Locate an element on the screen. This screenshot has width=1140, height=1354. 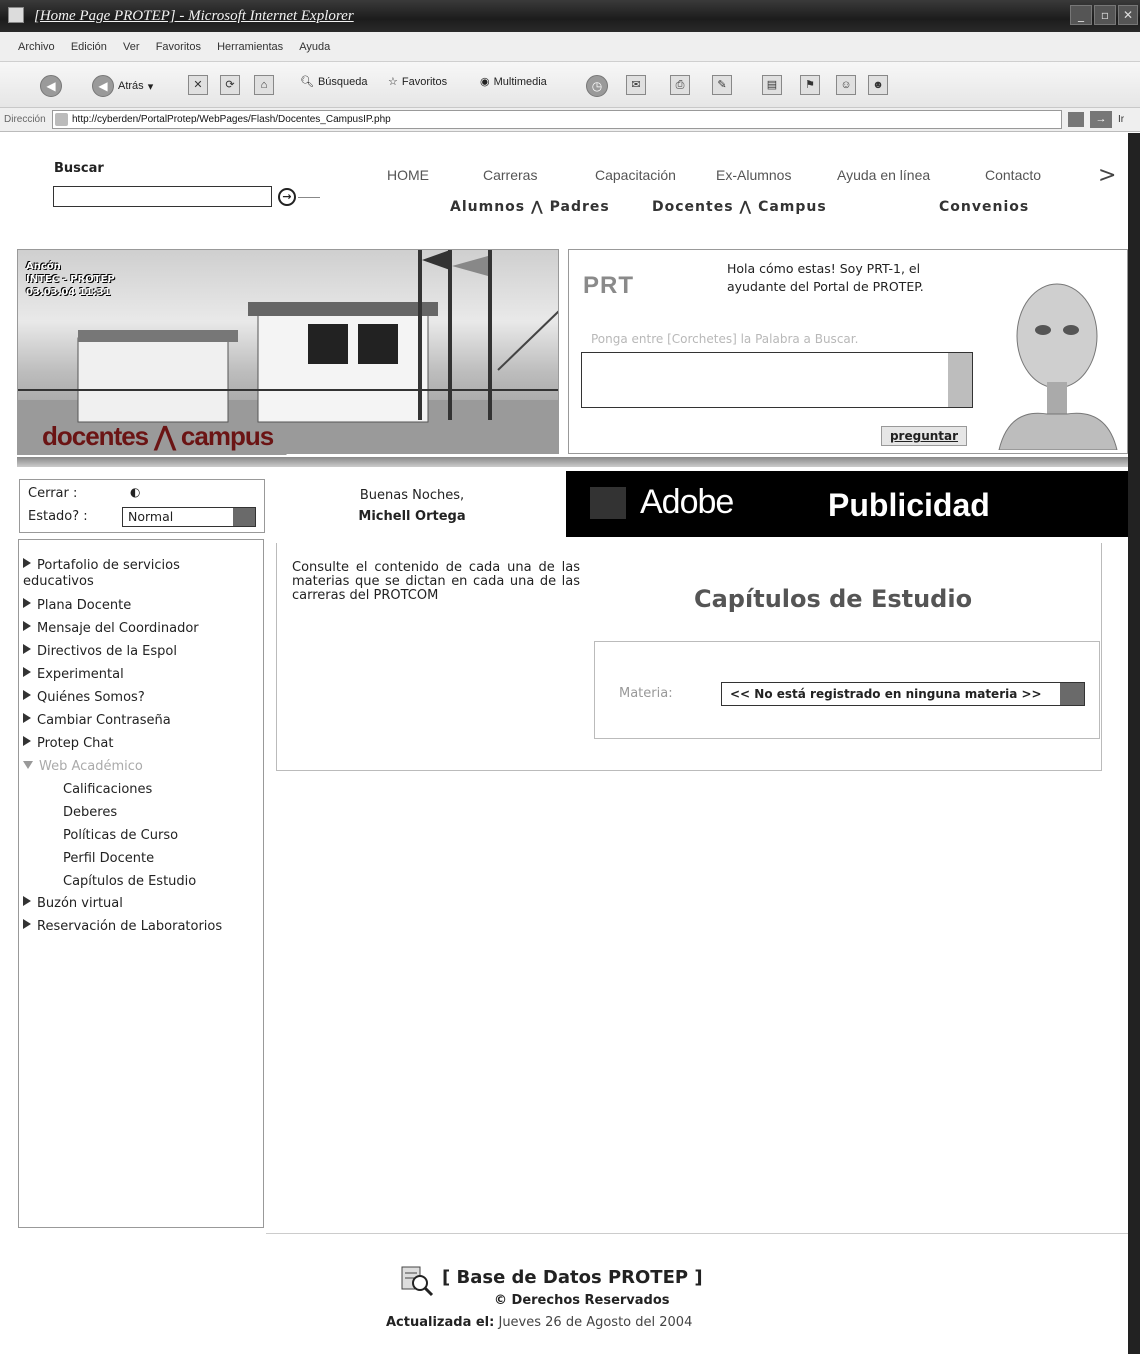
search-divider is located at coordinates (309, 197).